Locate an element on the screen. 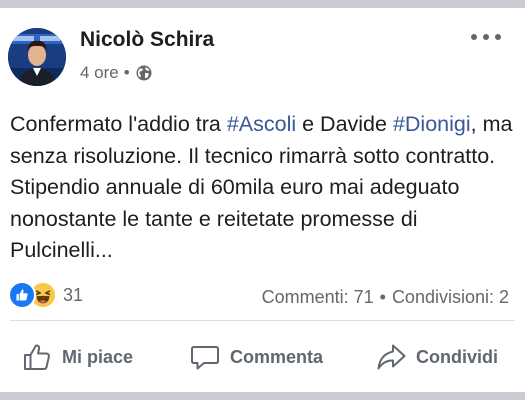 The height and width of the screenshot is (400, 525). comments-count: Commenti: 71 is located at coordinates (318, 297).